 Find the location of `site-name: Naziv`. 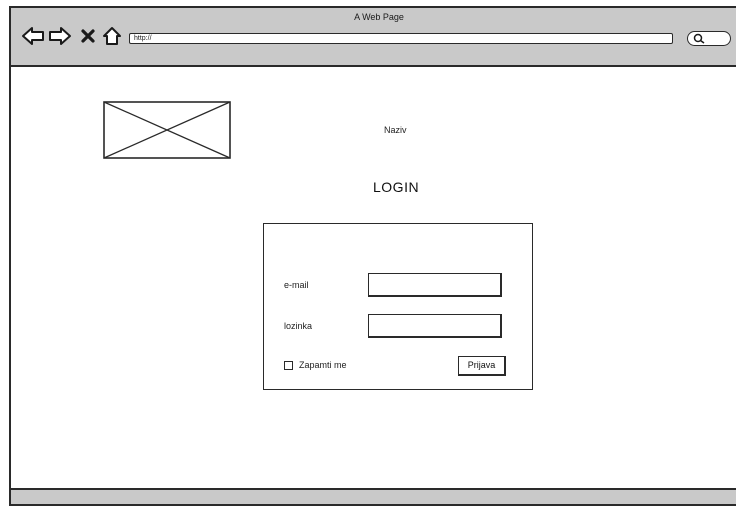

site-name: Naziv is located at coordinates (395, 130).